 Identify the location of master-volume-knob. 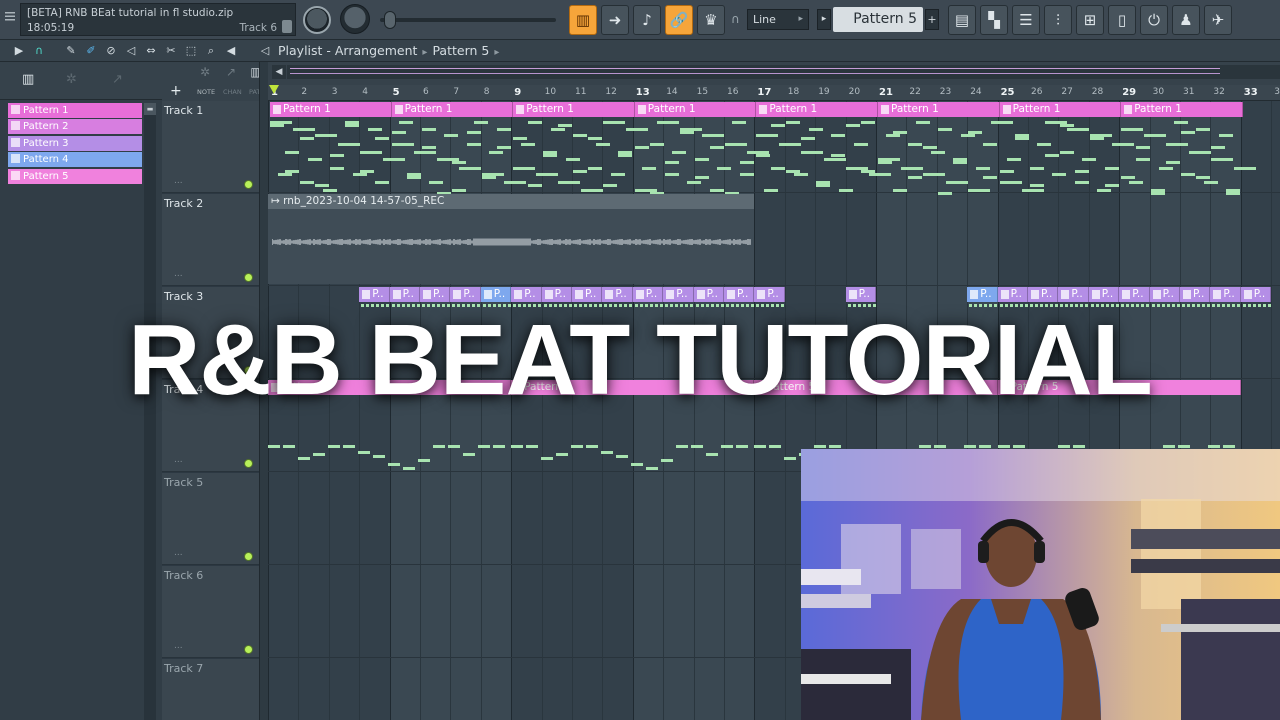
(317, 20).